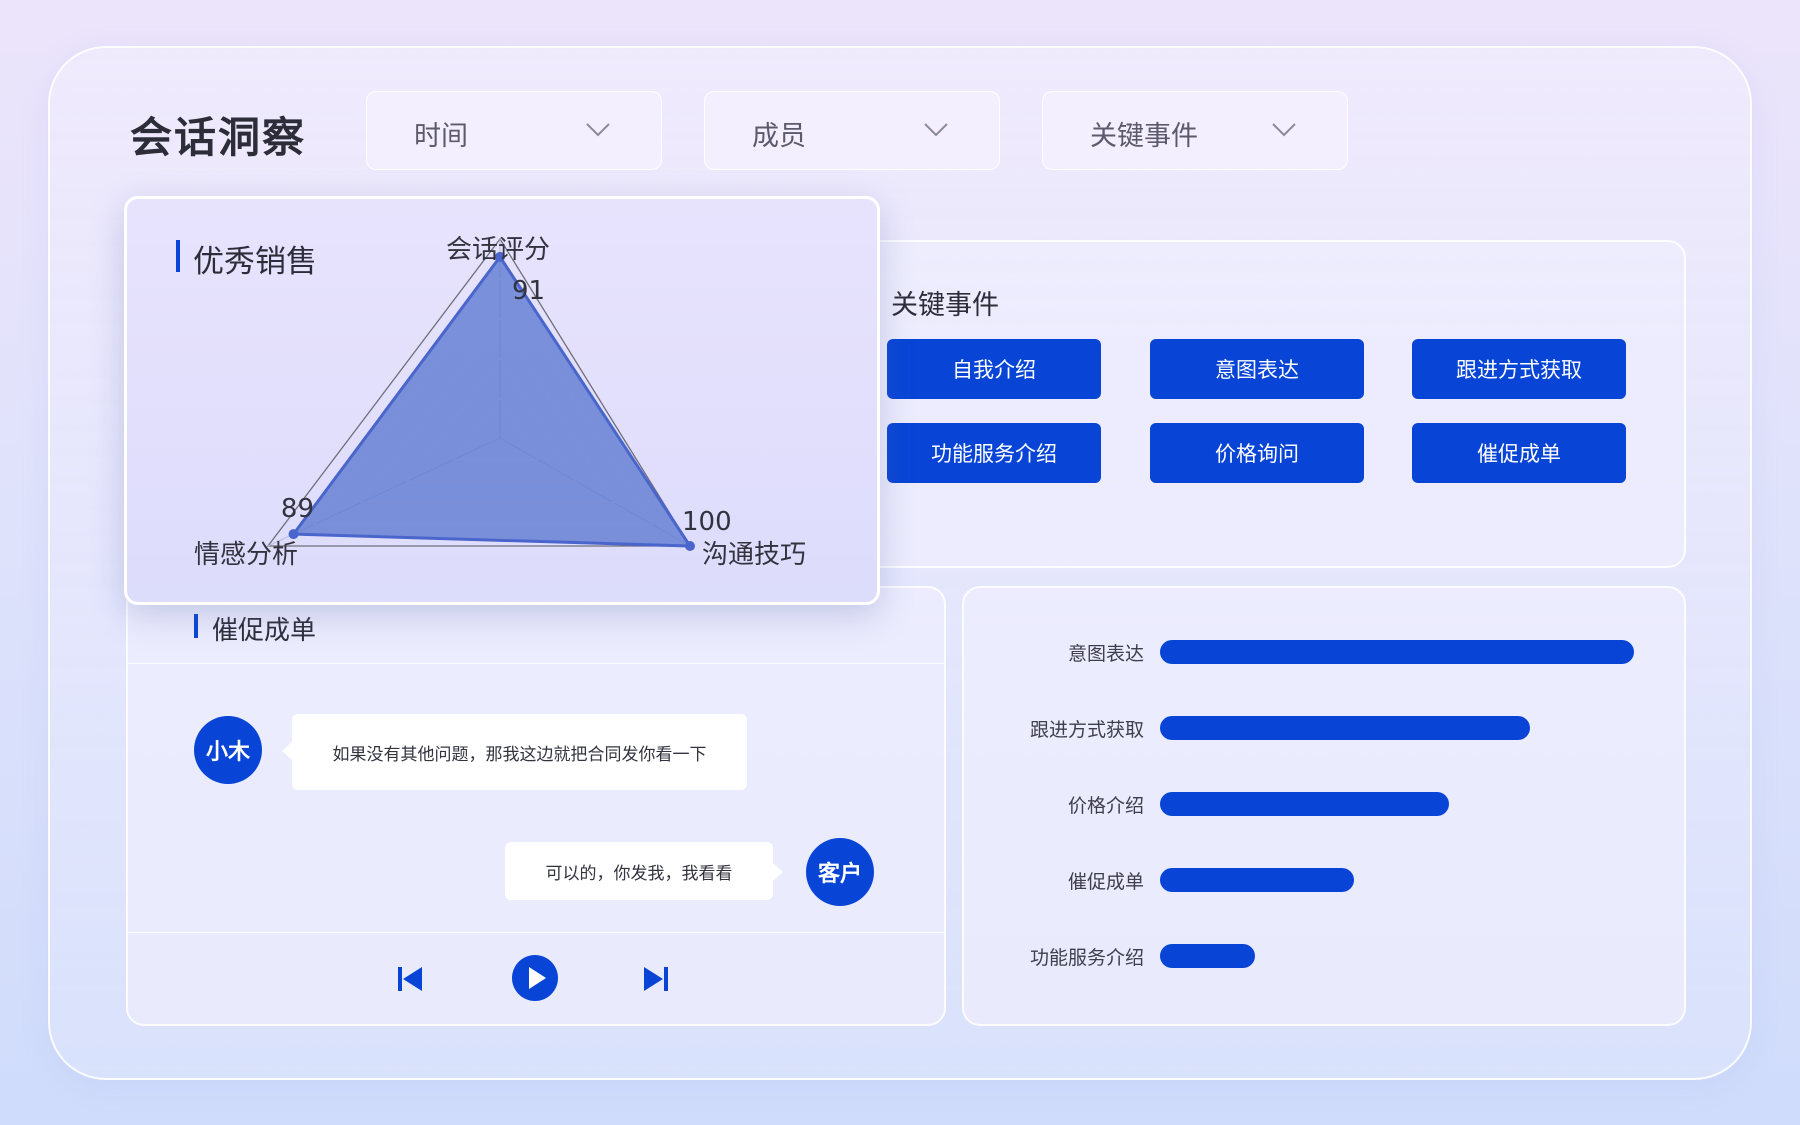 The image size is (1800, 1125). What do you see at coordinates (945, 305) in the screenshot?
I see `key-events-title: 关键事件` at bounding box center [945, 305].